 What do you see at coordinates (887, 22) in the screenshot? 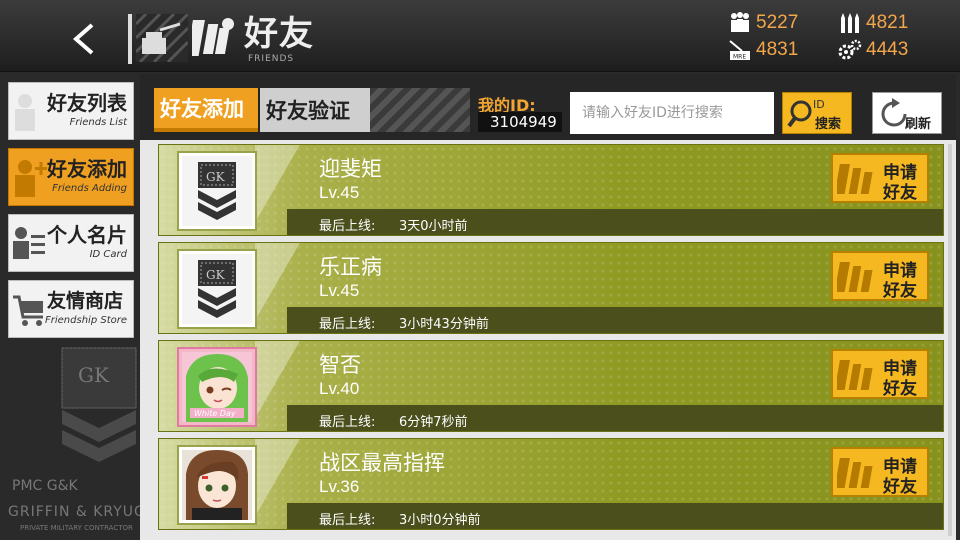
I see `ammo-value: 4821` at bounding box center [887, 22].